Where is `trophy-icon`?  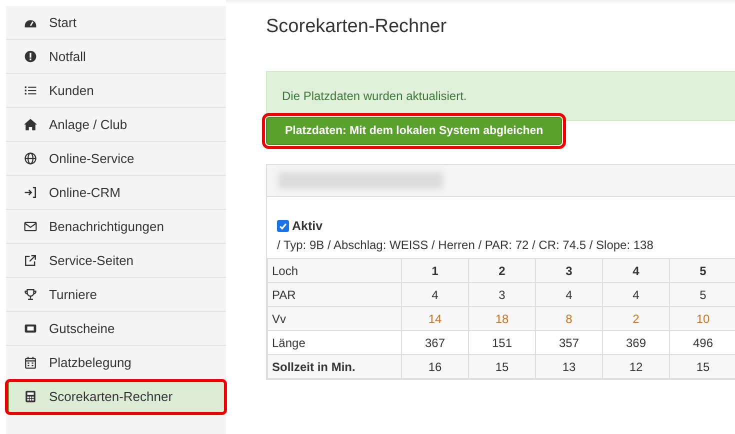
trophy-icon is located at coordinates (30, 294).